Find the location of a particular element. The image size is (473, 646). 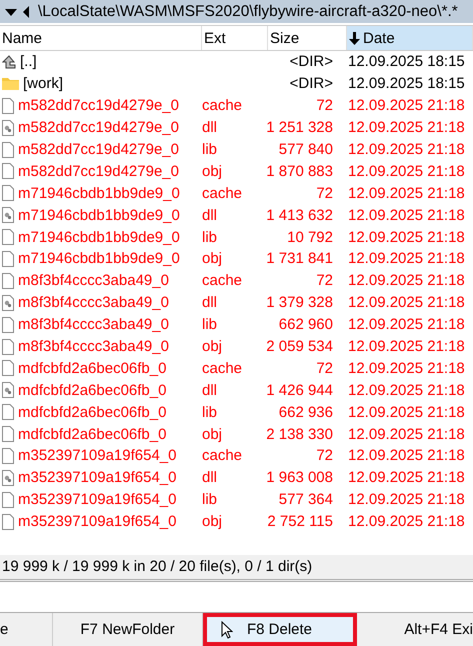

file-size: 2 059 534 is located at coordinates (299, 347).